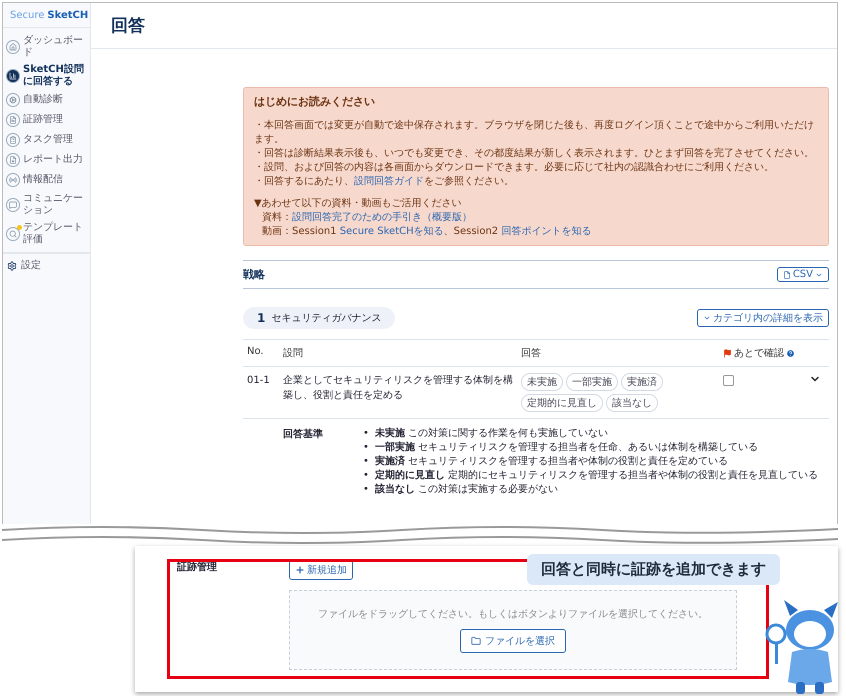 Image resolution: width=846 pixels, height=696 pixels. I want to click on check-later-checkbox, so click(728, 380).